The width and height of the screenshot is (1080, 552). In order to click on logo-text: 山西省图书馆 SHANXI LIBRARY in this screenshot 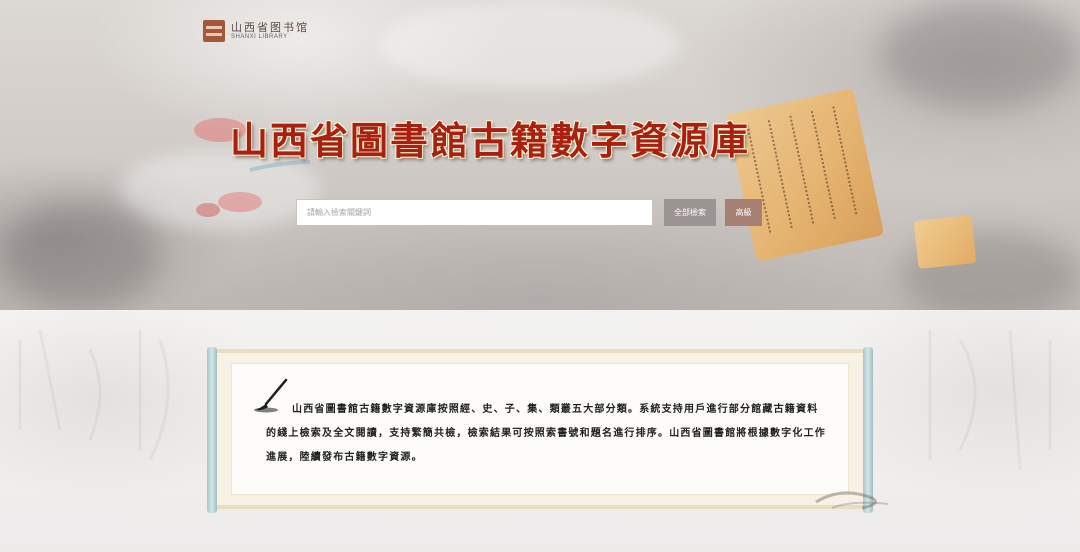, I will do `click(270, 31)`.